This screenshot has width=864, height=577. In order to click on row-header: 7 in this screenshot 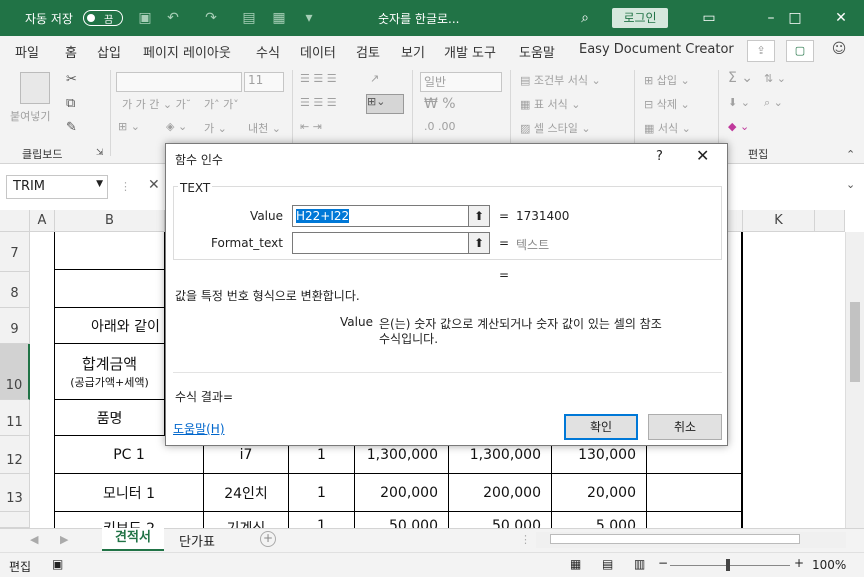, I will do `click(15, 252)`.